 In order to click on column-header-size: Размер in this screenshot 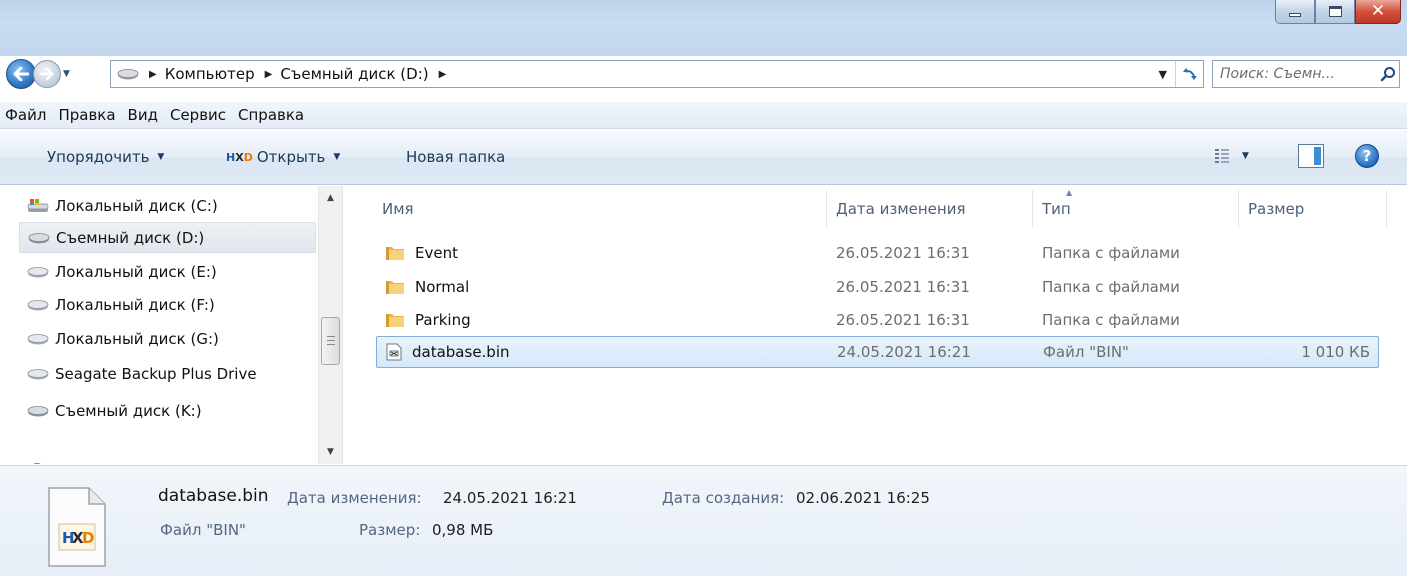, I will do `click(1276, 209)`.